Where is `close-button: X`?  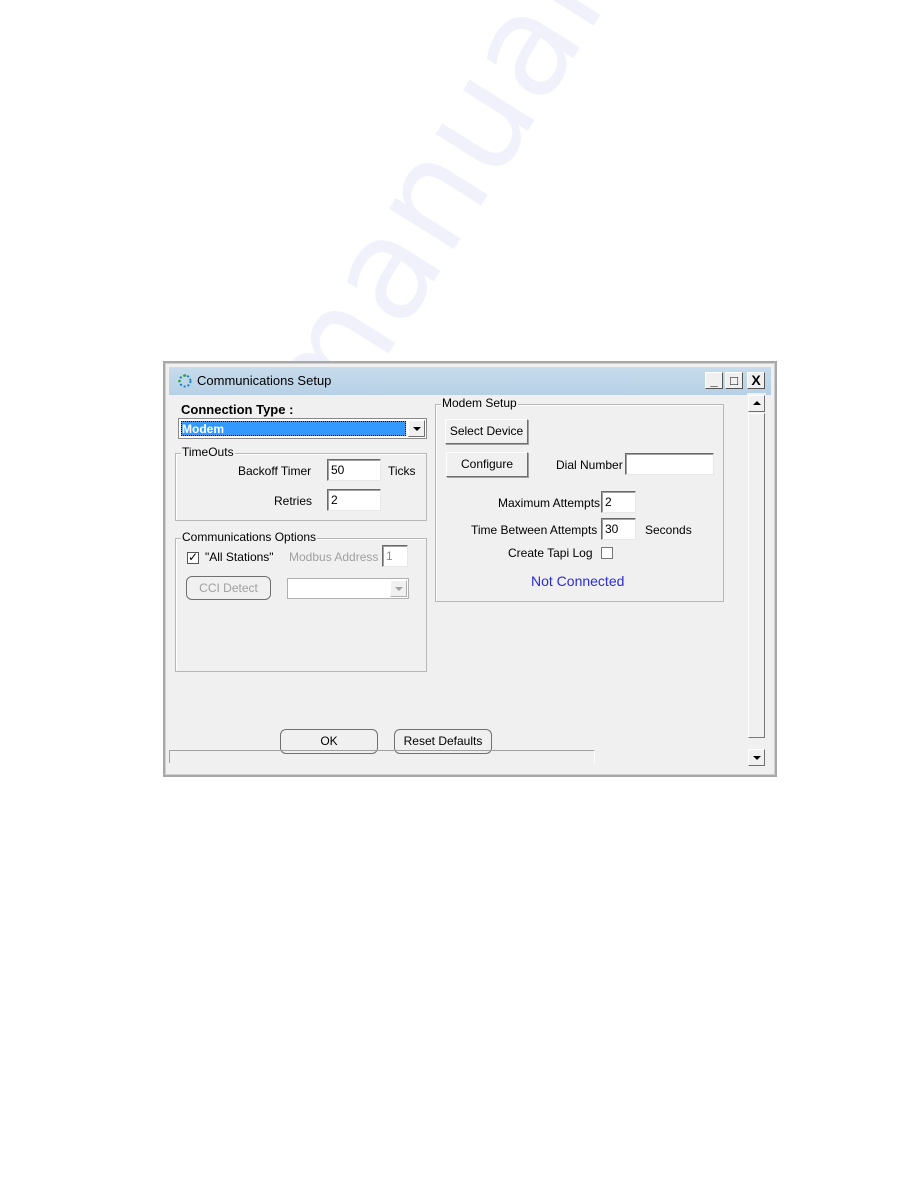 close-button: X is located at coordinates (756, 380).